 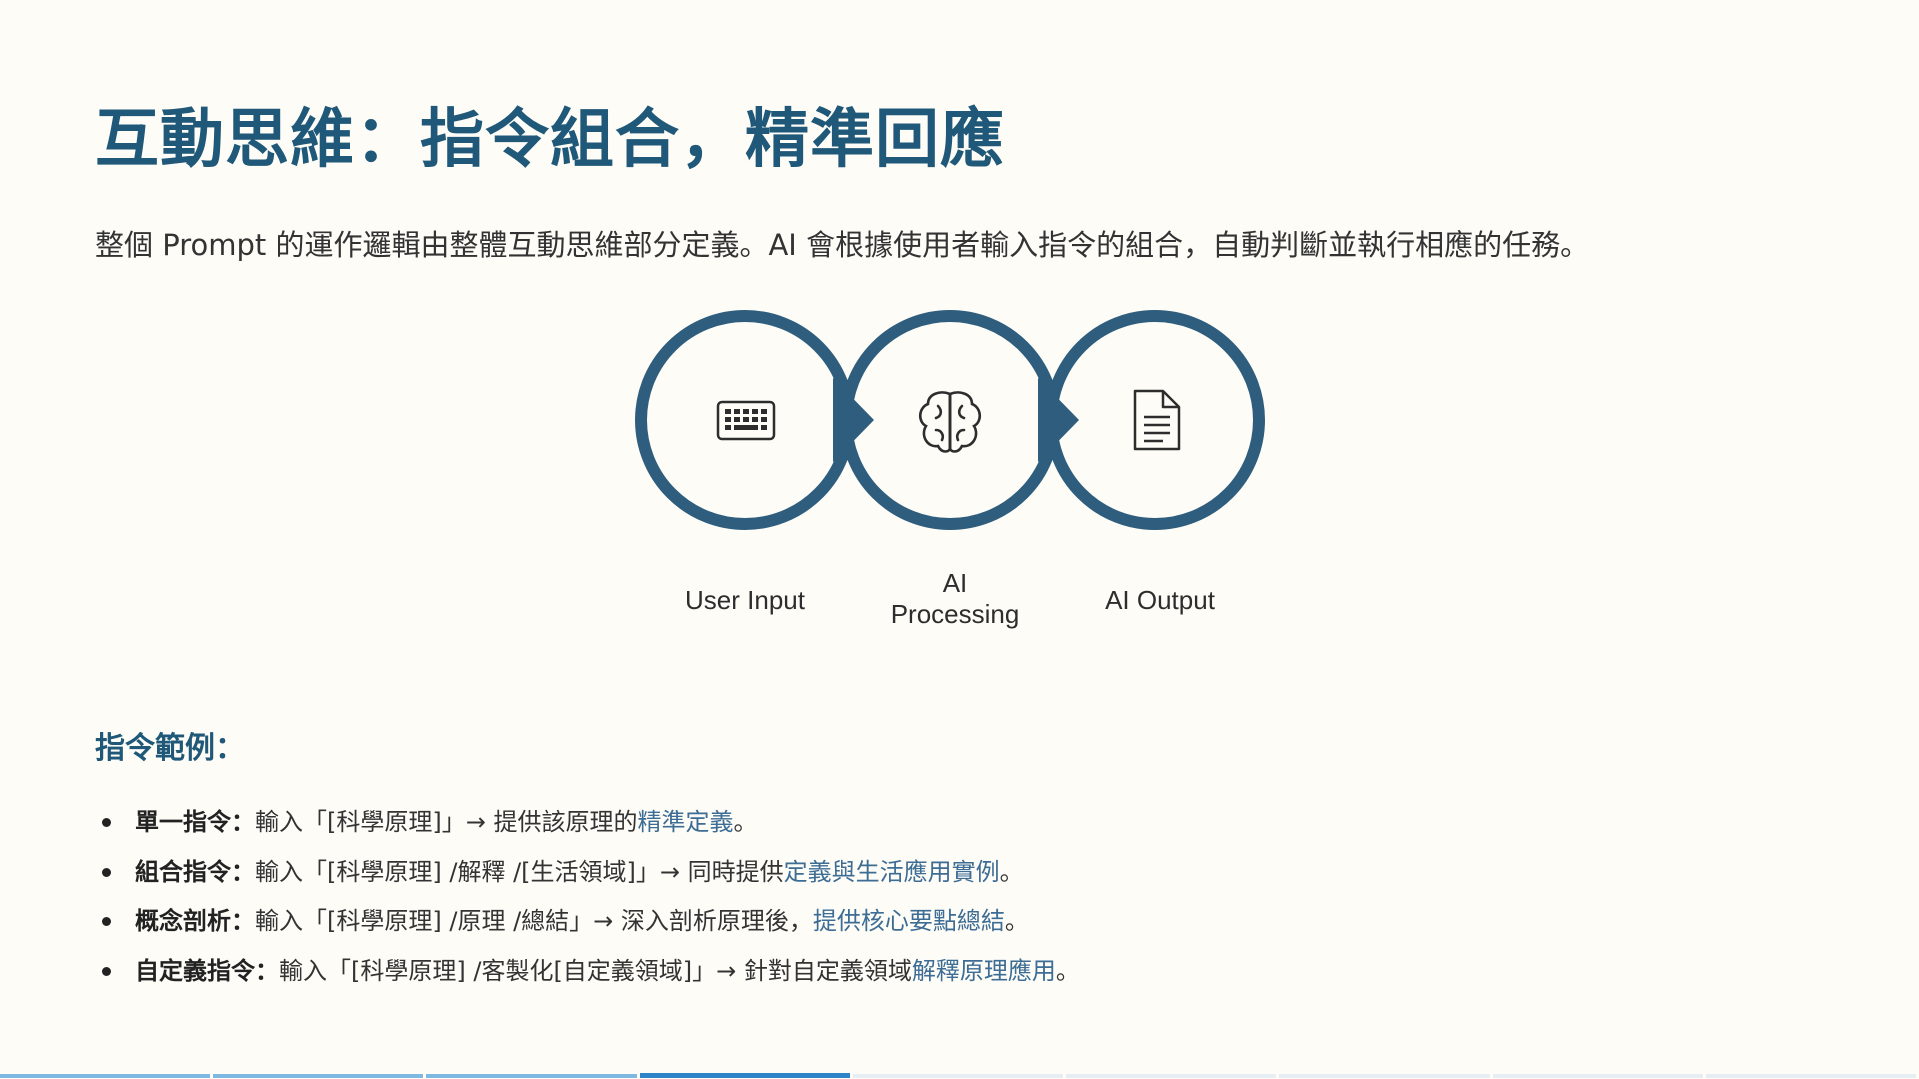 I want to click on step-label-user-input: User Input, so click(x=745, y=600).